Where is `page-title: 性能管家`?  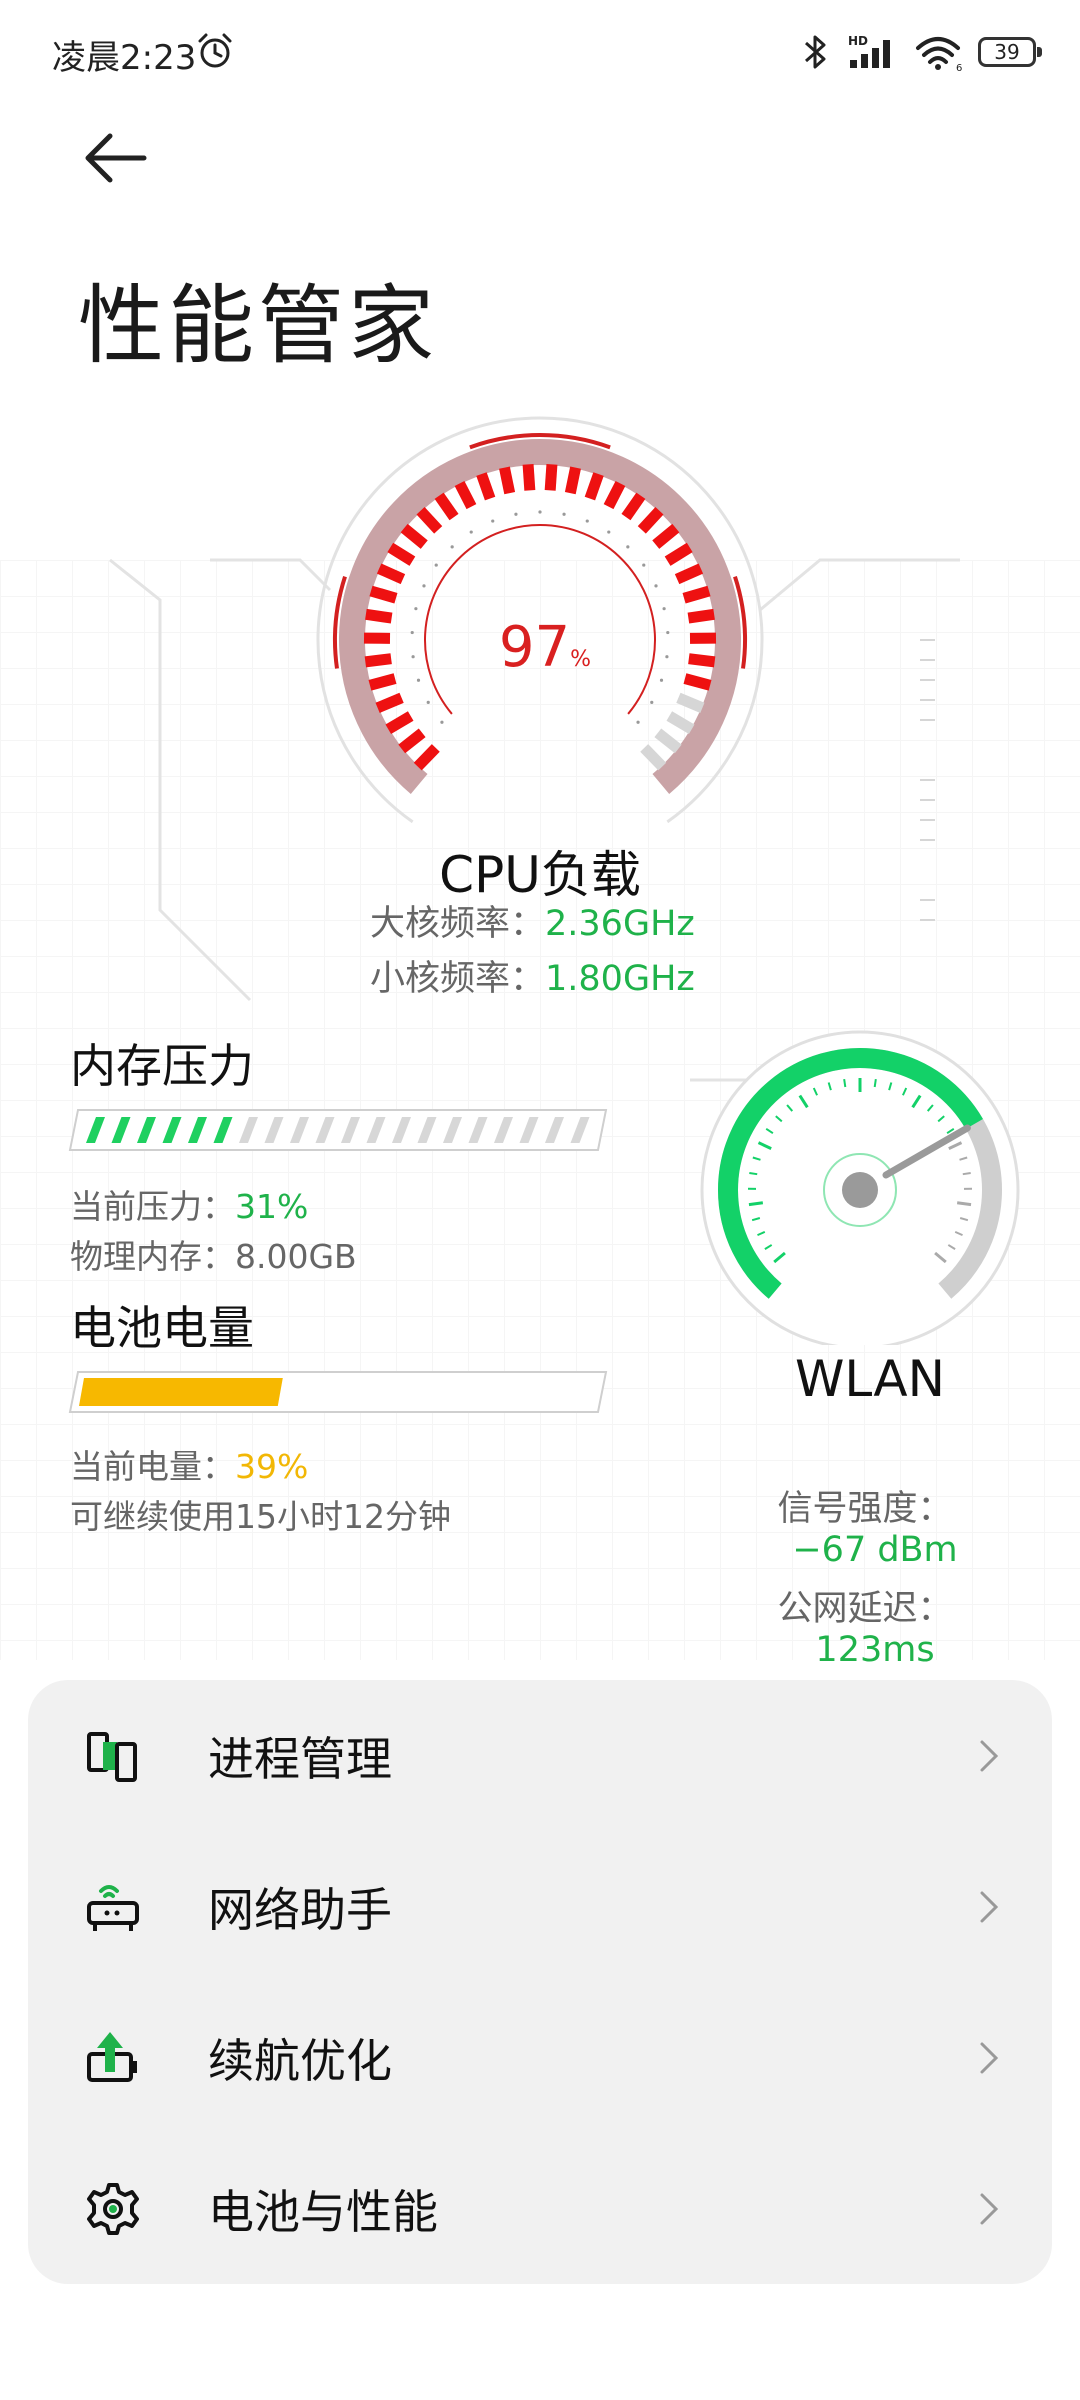 page-title: 性能管家 is located at coordinates (258, 326).